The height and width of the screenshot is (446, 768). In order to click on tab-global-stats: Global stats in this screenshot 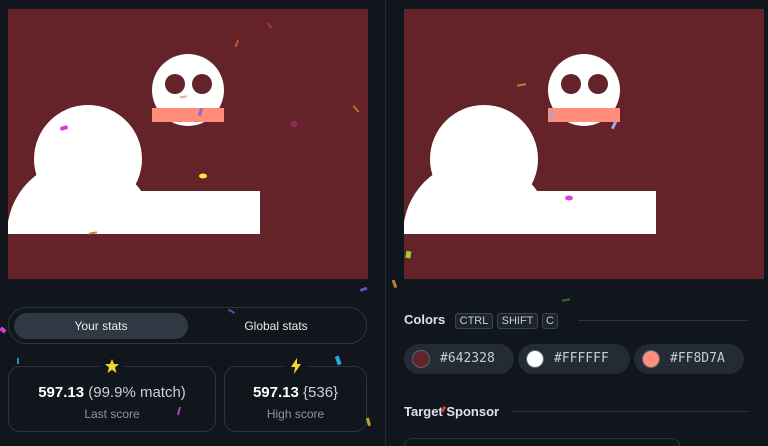, I will do `click(276, 326)`.